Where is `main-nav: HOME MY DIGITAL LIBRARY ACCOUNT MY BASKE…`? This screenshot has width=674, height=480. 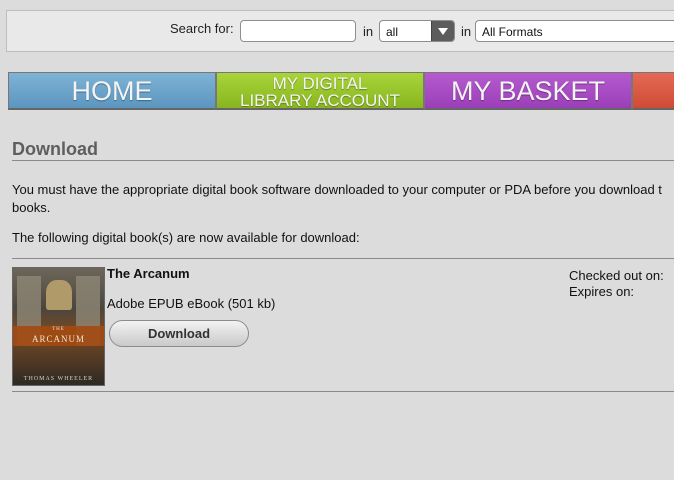 main-nav: HOME MY DIGITAL LIBRARY ACCOUNT MY BASKE… is located at coordinates (341, 91).